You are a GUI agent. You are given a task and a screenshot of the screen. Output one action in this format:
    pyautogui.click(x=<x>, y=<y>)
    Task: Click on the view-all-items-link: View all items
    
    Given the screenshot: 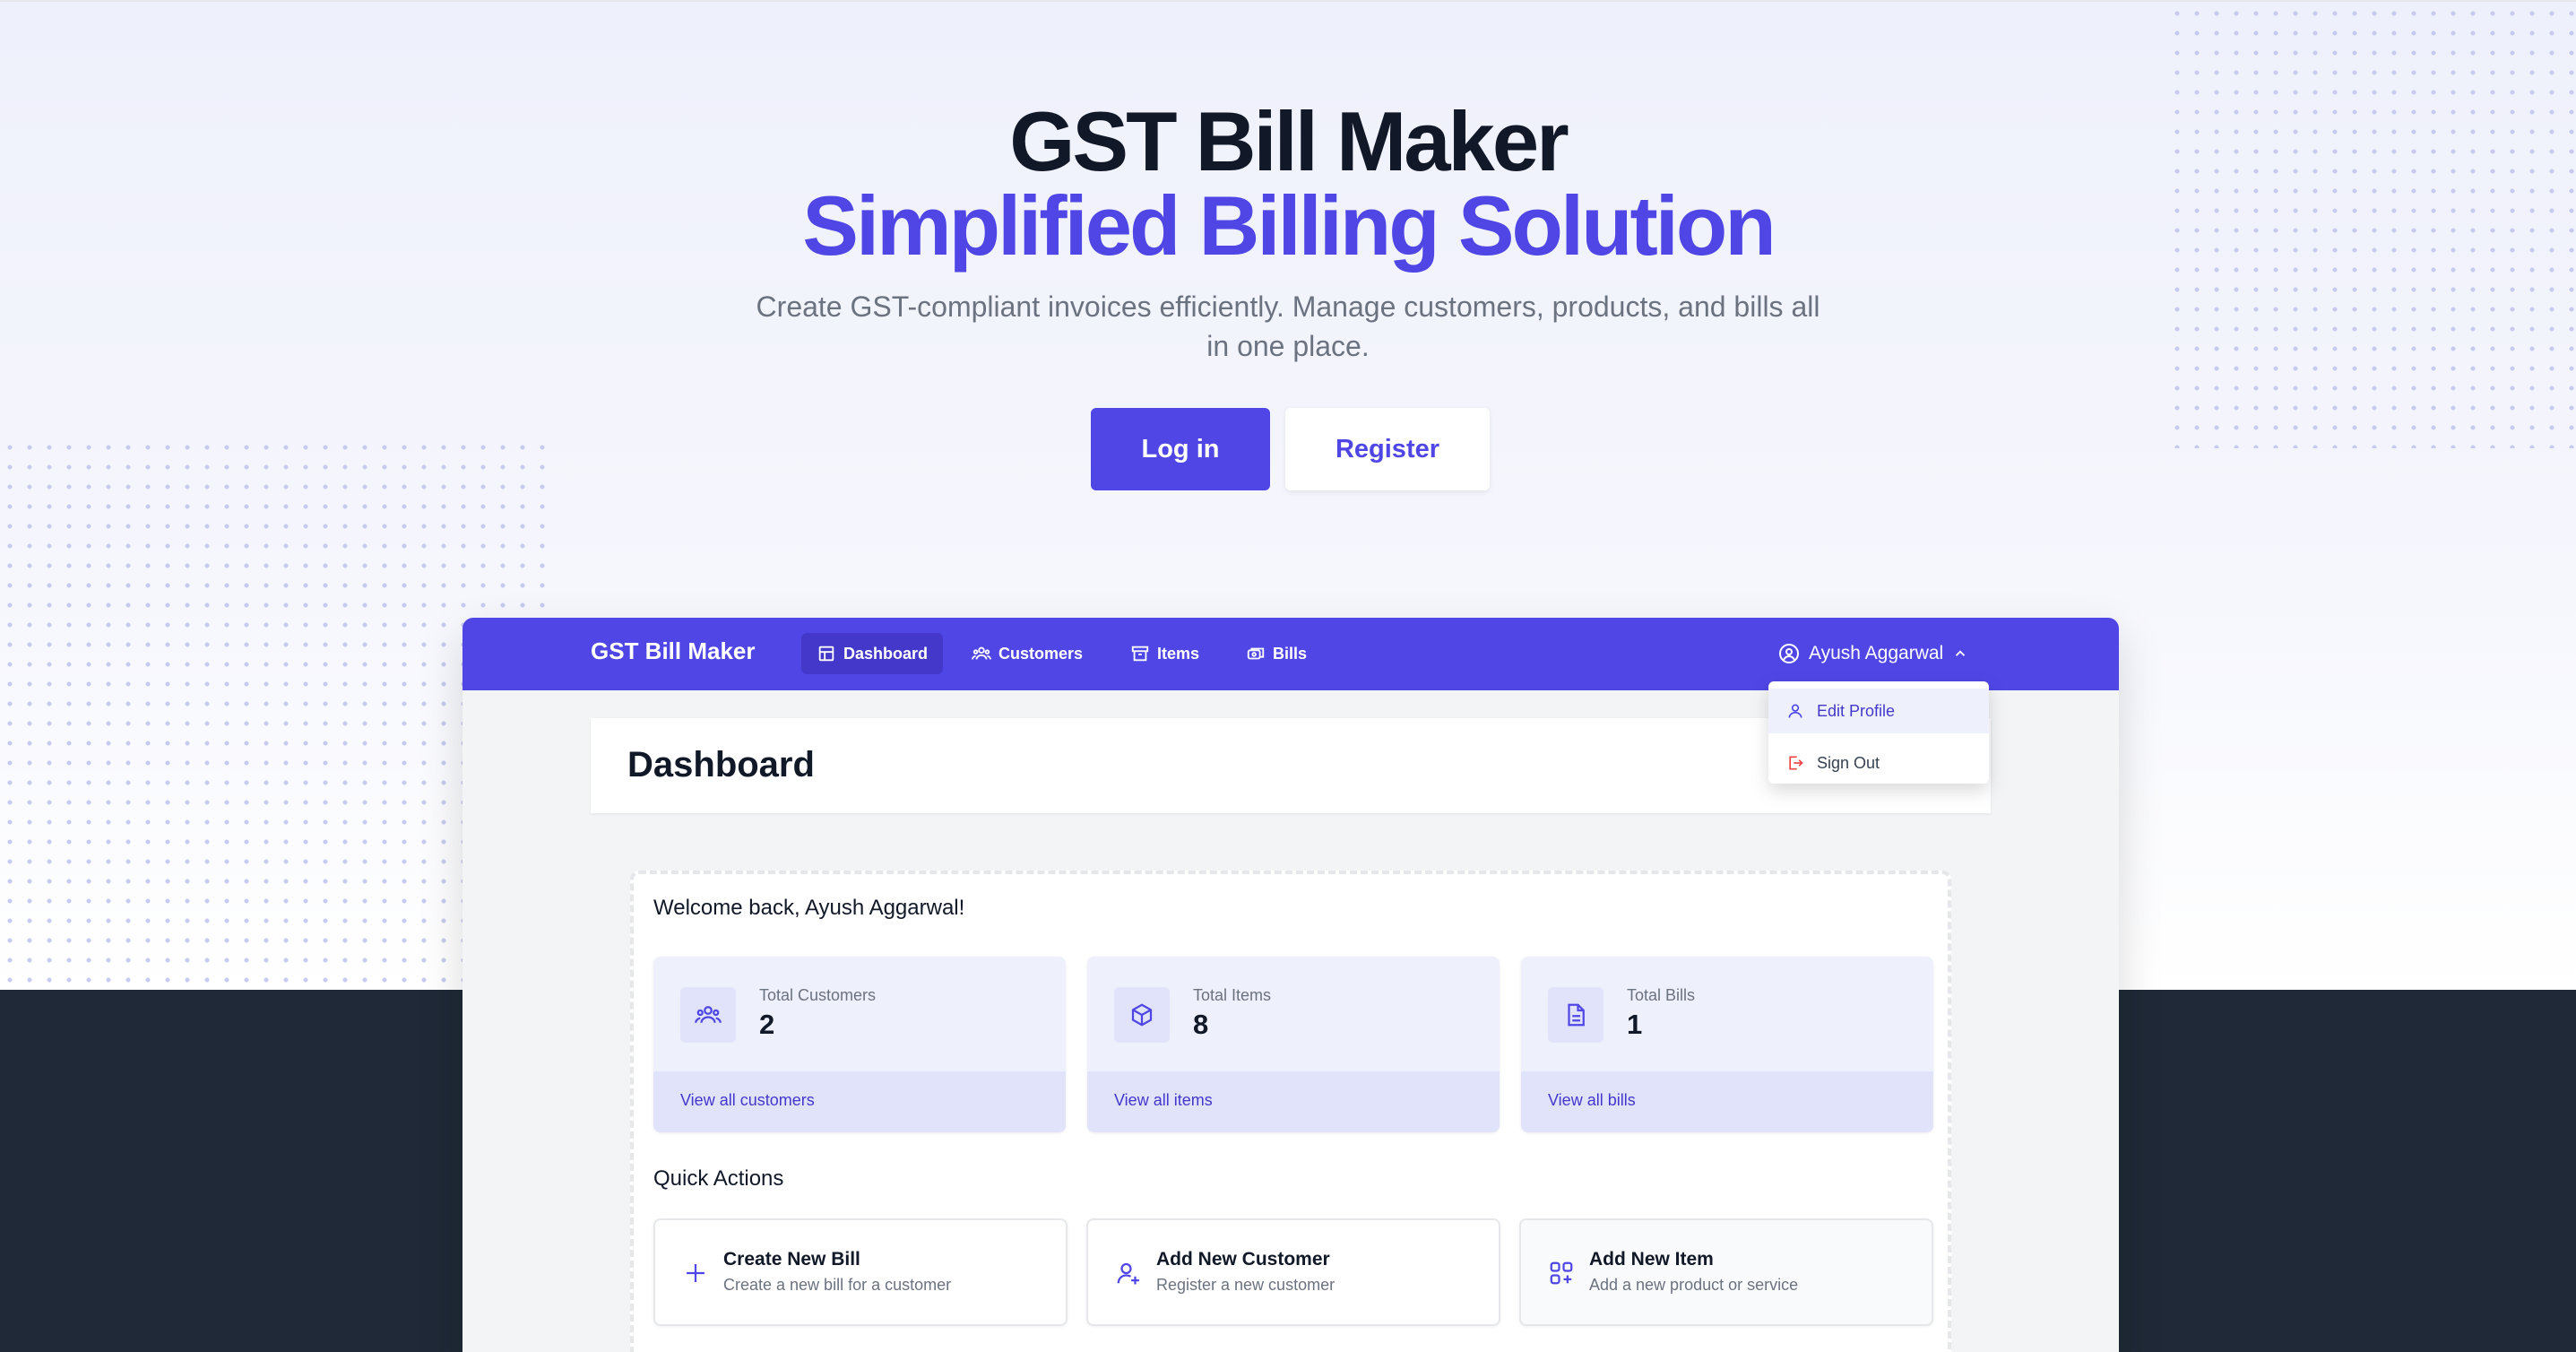 What is the action you would take?
    pyautogui.click(x=1293, y=1101)
    